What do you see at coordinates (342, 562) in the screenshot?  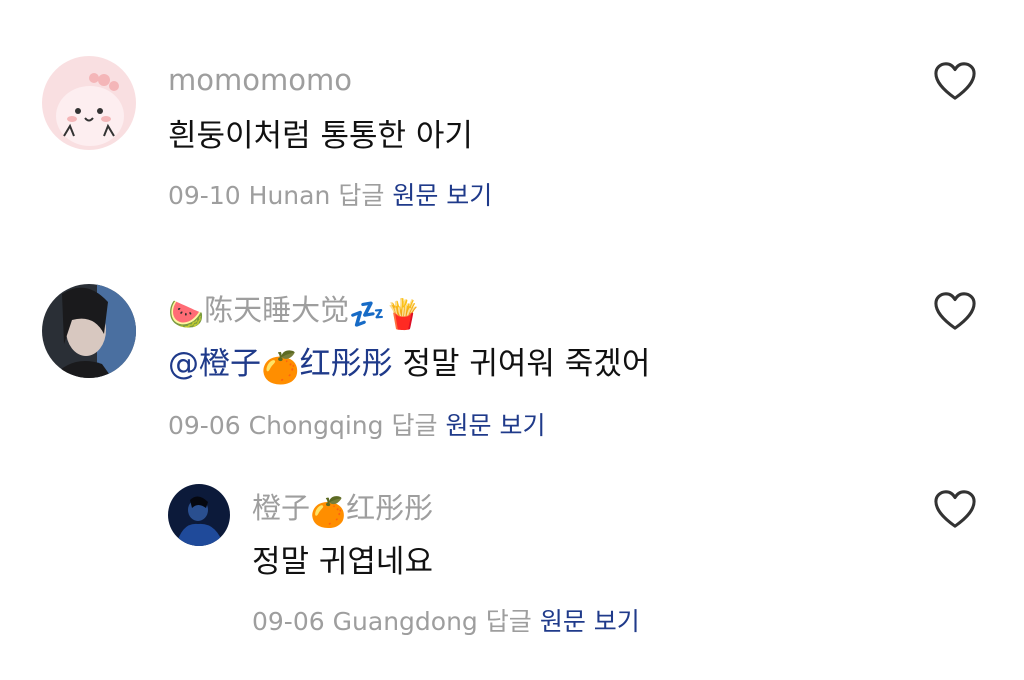 I see `comment-text: 정말 귀엽네요` at bounding box center [342, 562].